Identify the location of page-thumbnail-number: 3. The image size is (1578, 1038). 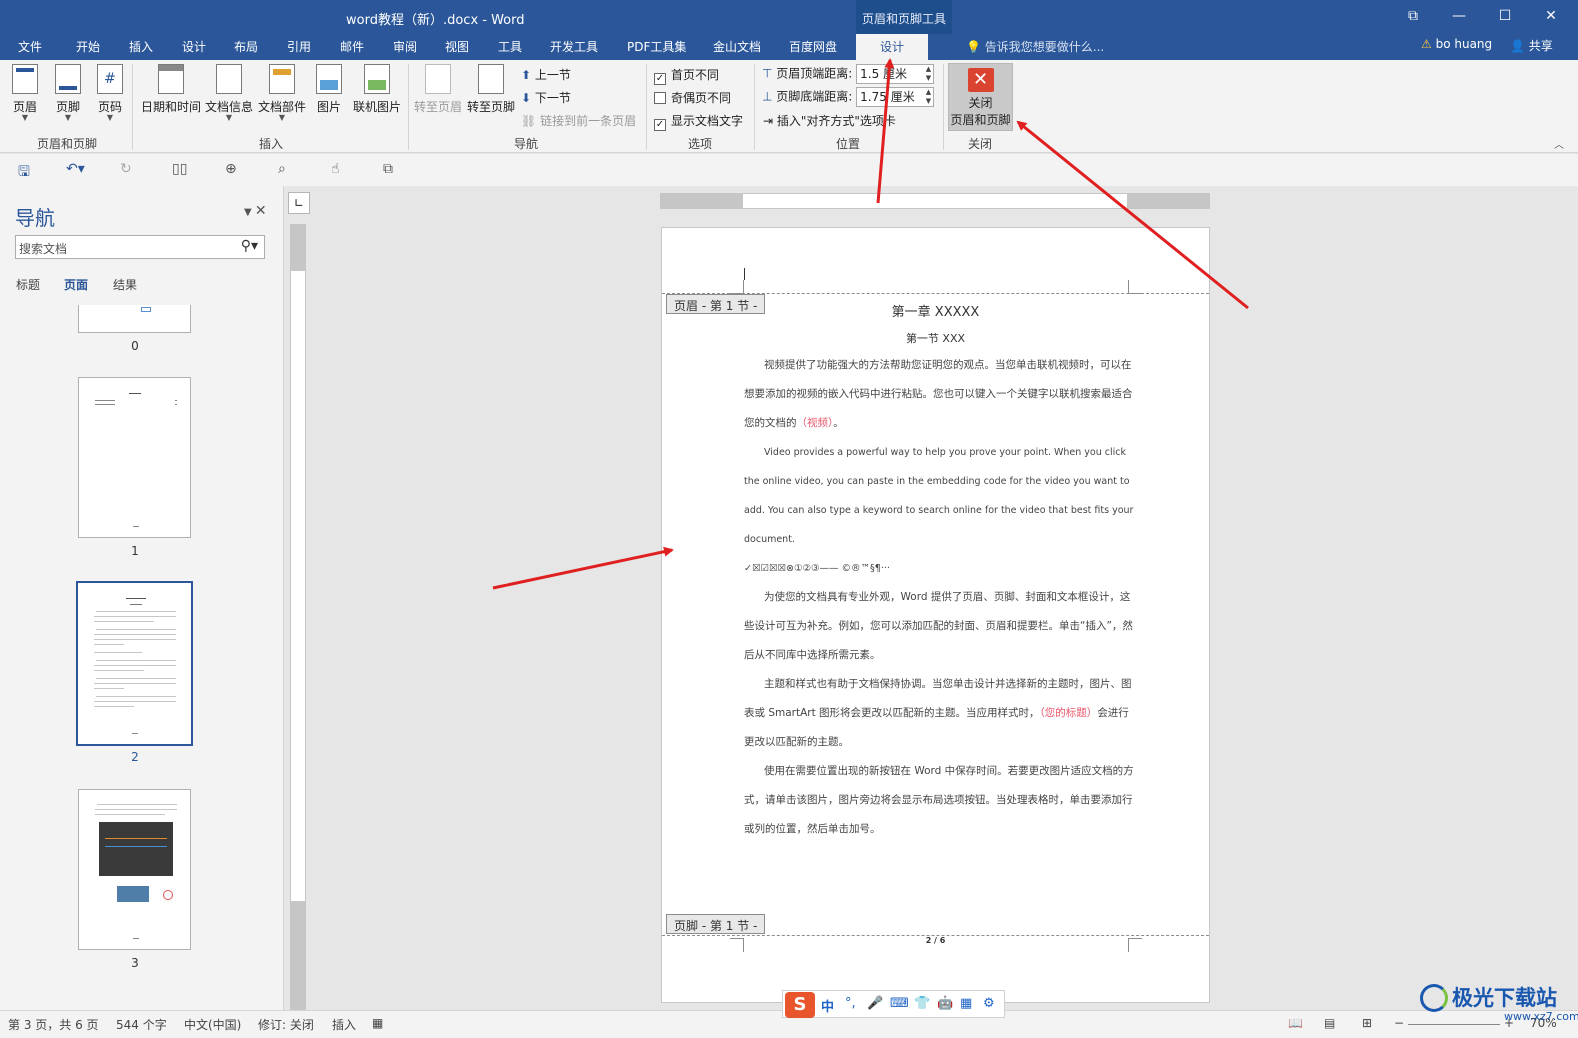
(135, 963).